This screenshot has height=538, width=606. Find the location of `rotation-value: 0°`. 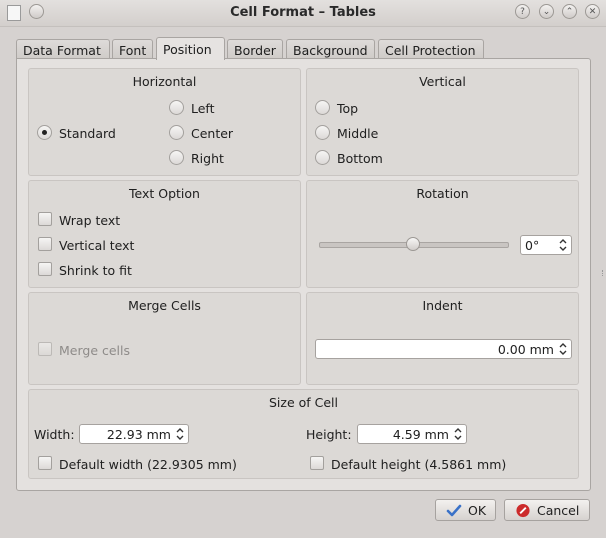

rotation-value: 0° is located at coordinates (532, 245).